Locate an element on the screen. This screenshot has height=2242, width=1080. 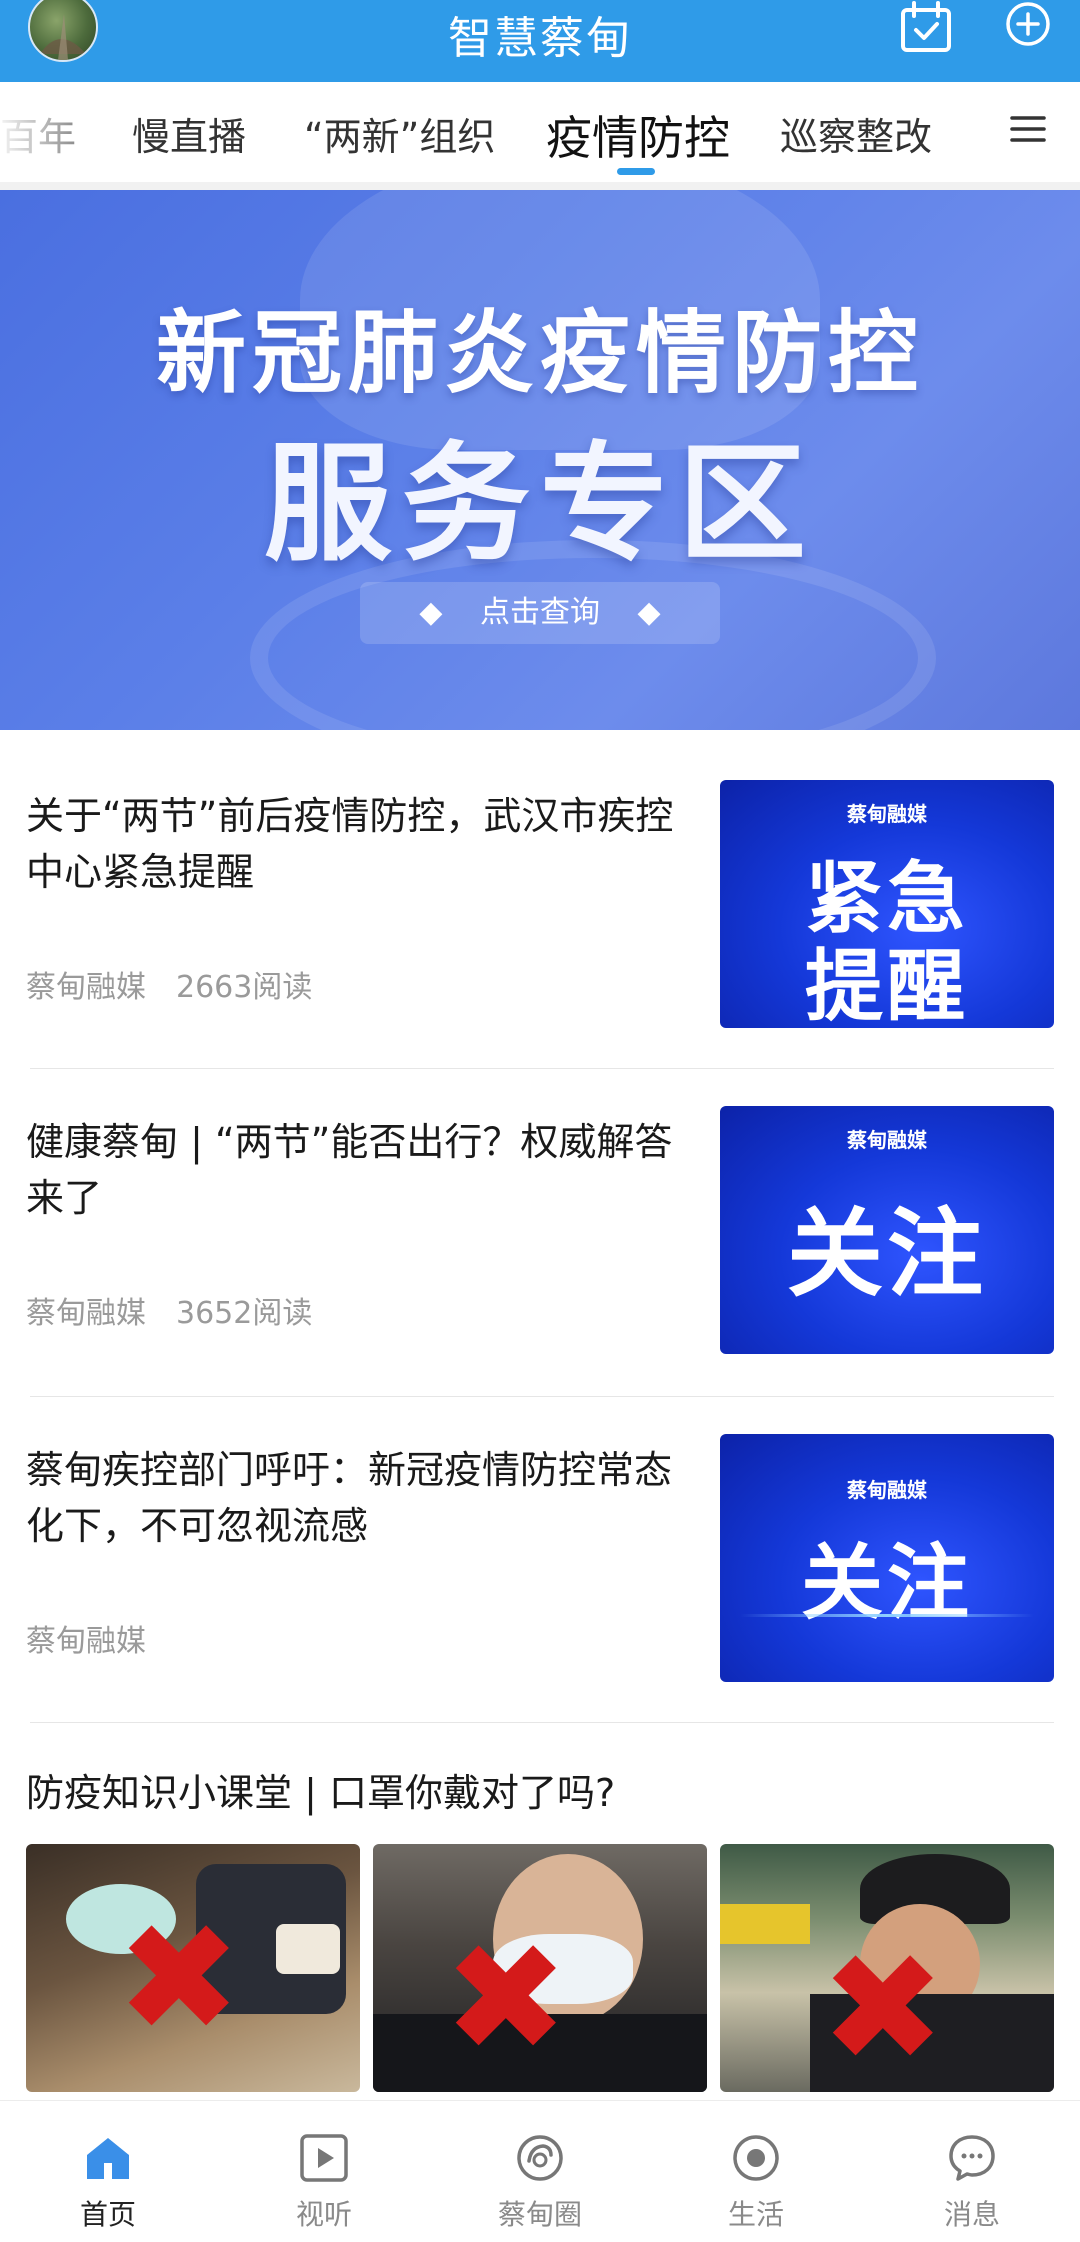
tab-liangxin: “两新”组织 is located at coordinates (399, 133).